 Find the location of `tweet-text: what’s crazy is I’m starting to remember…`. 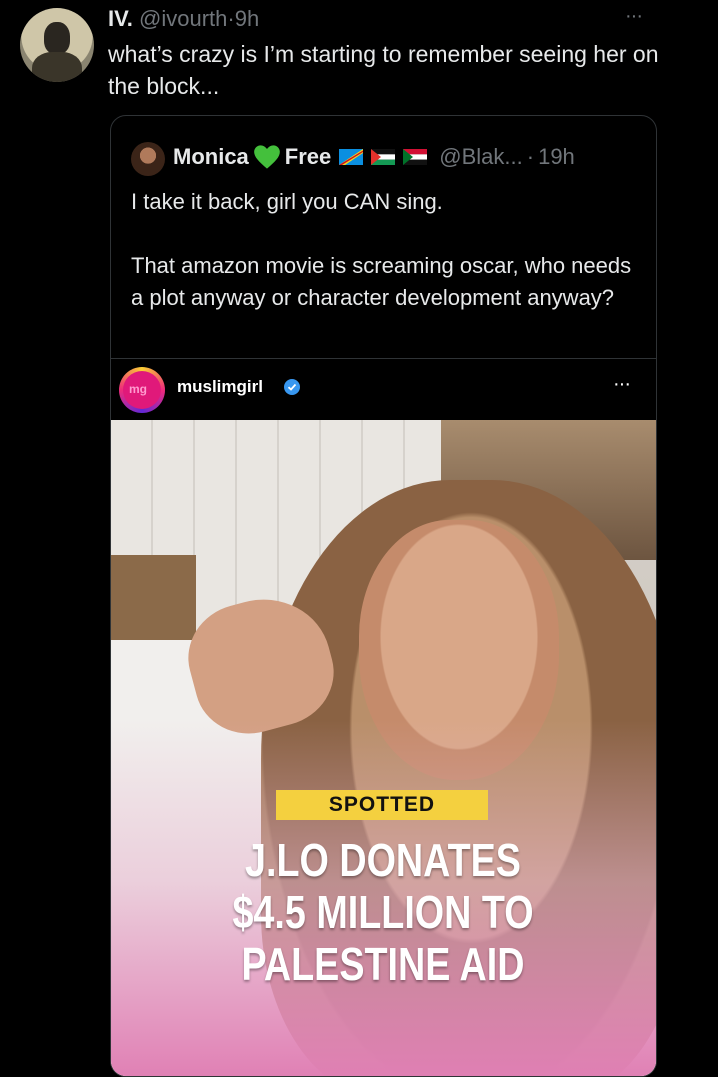

tweet-text: what’s crazy is I’m starting to remember… is located at coordinates (383, 70).